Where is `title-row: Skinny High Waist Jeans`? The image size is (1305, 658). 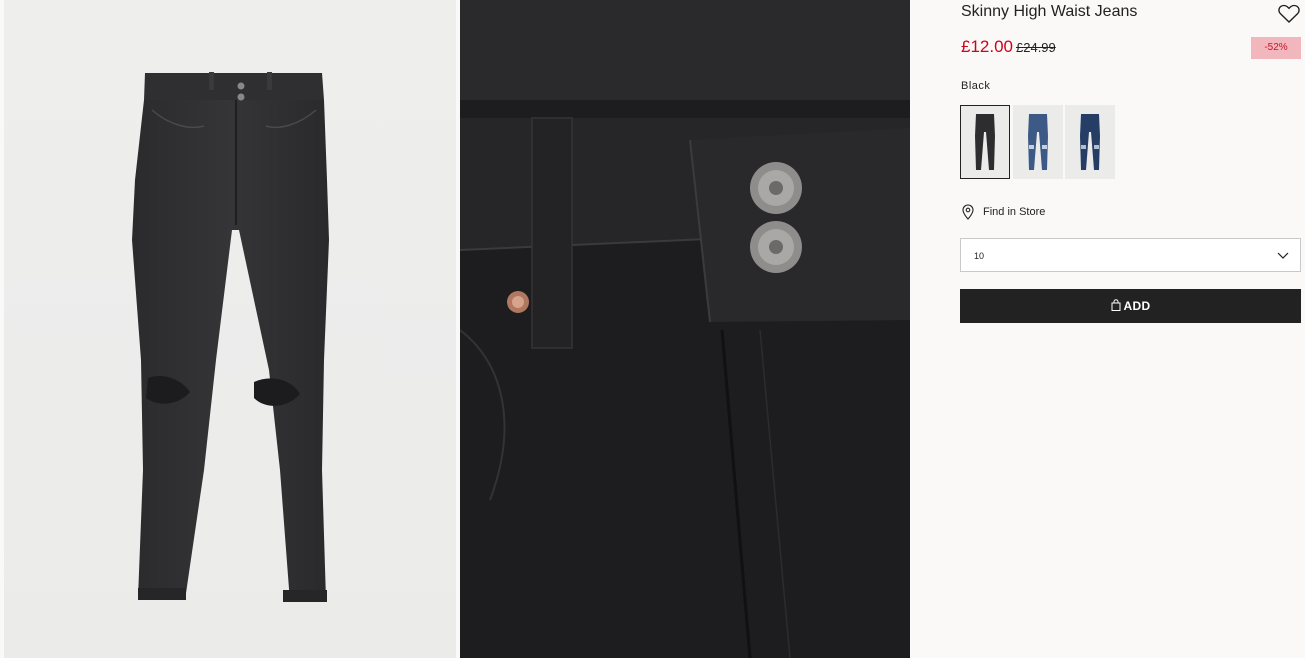
title-row: Skinny High Waist Jeans is located at coordinates (1130, 14).